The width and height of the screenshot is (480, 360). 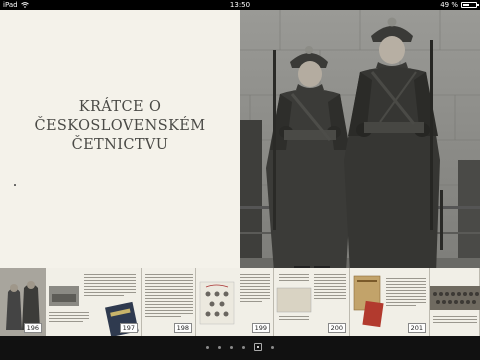 I want to click on thumbnail-page-199: 199, so click(x=235, y=302).